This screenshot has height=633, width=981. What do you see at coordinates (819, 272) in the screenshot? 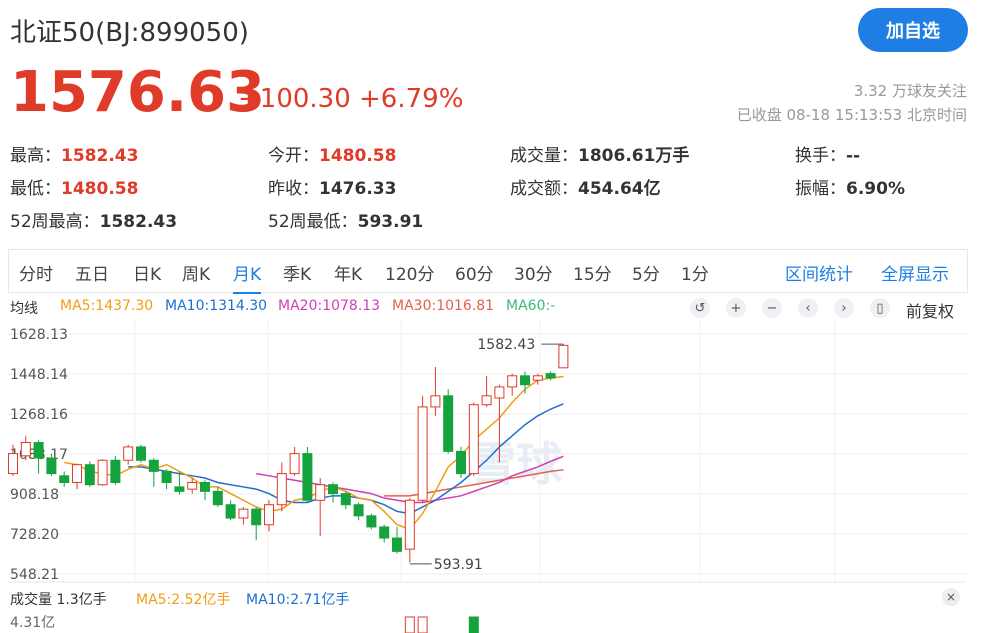
I see `range-stats-link: 区间统计` at bounding box center [819, 272].